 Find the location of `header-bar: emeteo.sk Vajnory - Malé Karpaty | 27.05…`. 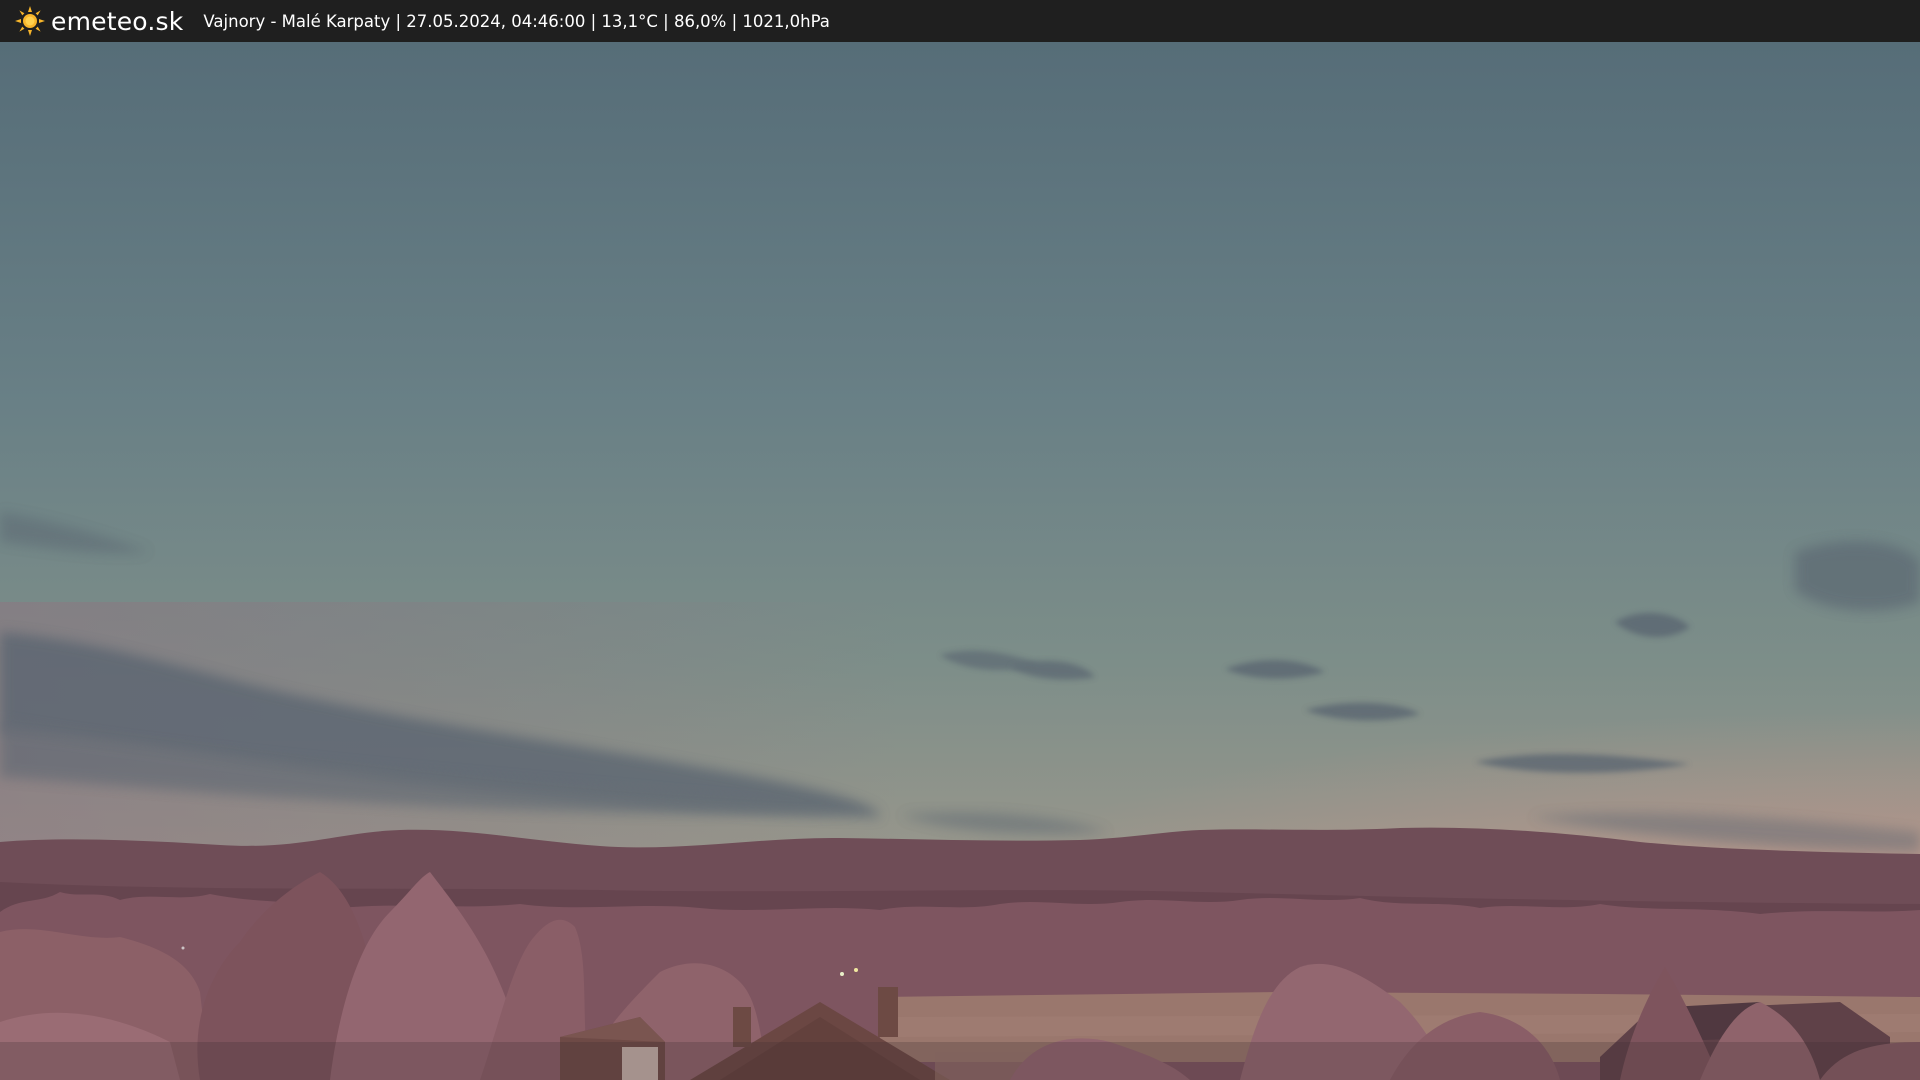

header-bar: emeteo.sk Vajnory - Malé Karpaty | 27.05… is located at coordinates (960, 21).